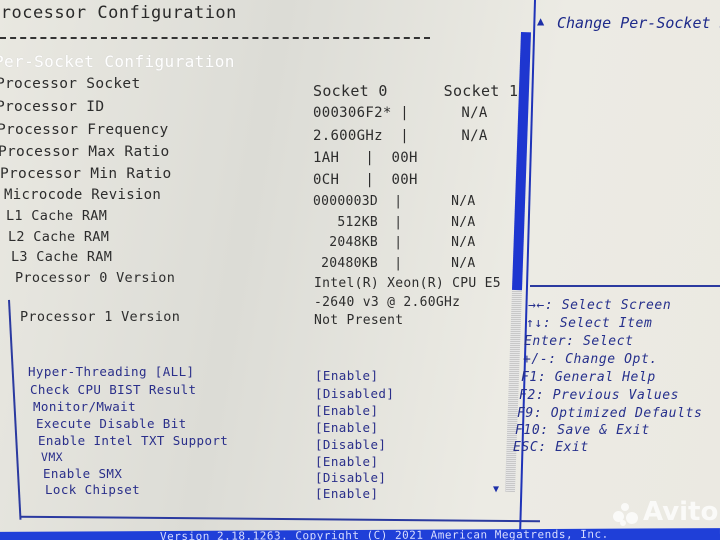  What do you see at coordinates (111, 371) in the screenshot?
I see `option-label-hyper-threading: Hyper-Threading [ALL]` at bounding box center [111, 371].